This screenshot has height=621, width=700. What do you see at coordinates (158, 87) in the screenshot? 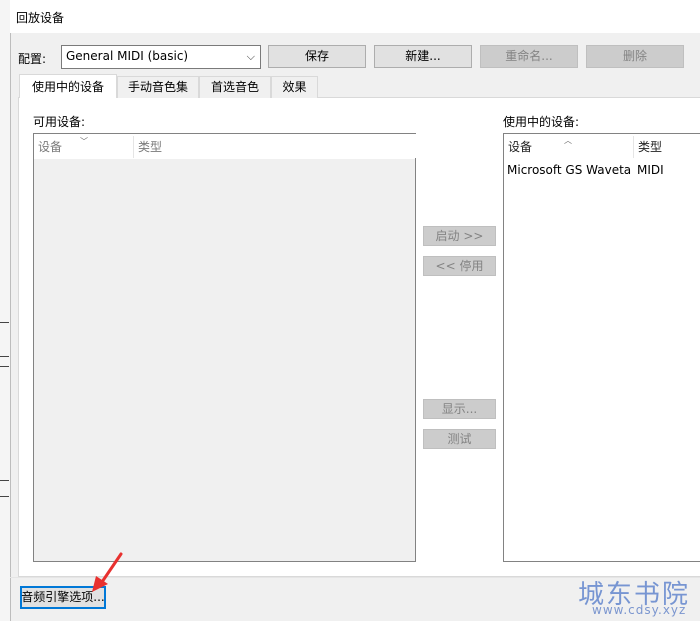
I see `tab-manual-soundsets: 手动音色集` at bounding box center [158, 87].